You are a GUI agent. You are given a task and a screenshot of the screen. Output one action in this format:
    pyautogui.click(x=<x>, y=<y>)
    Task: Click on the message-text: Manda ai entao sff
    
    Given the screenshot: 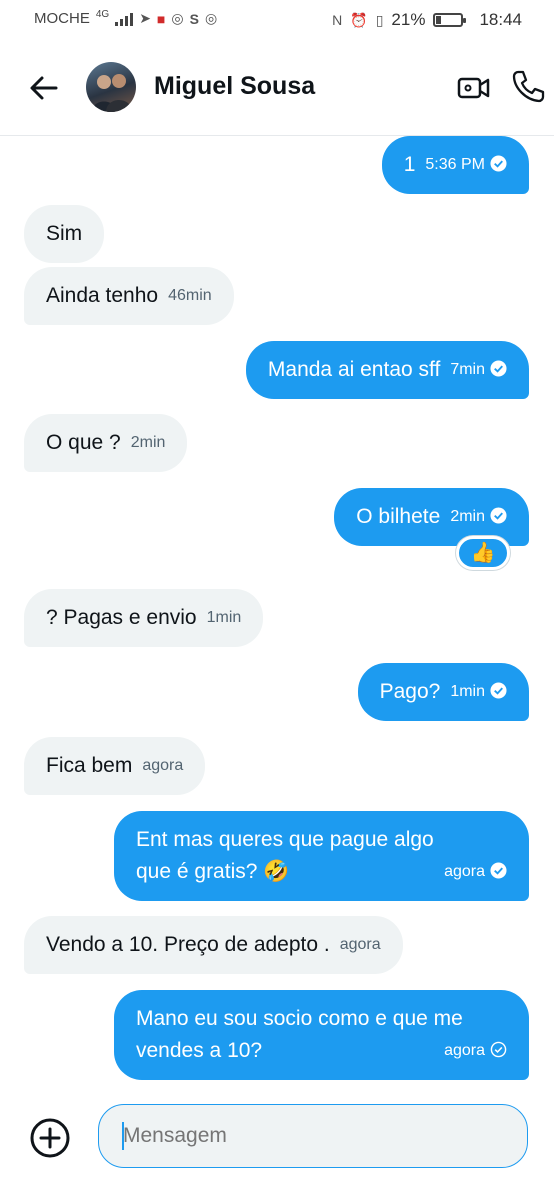 What is the action you would take?
    pyautogui.click(x=354, y=369)
    